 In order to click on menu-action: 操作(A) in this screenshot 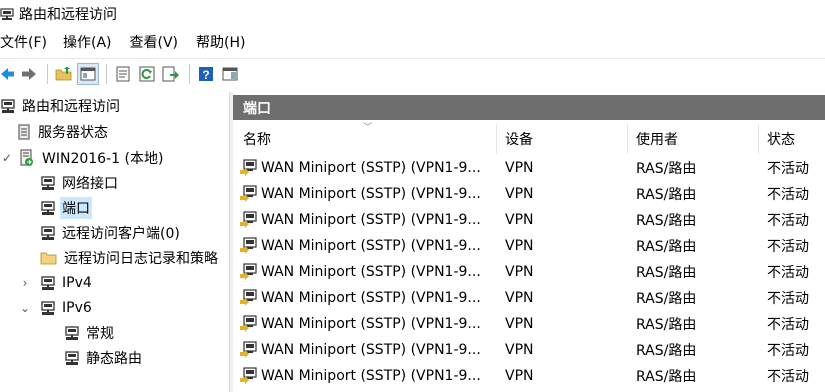, I will do `click(92, 42)`.